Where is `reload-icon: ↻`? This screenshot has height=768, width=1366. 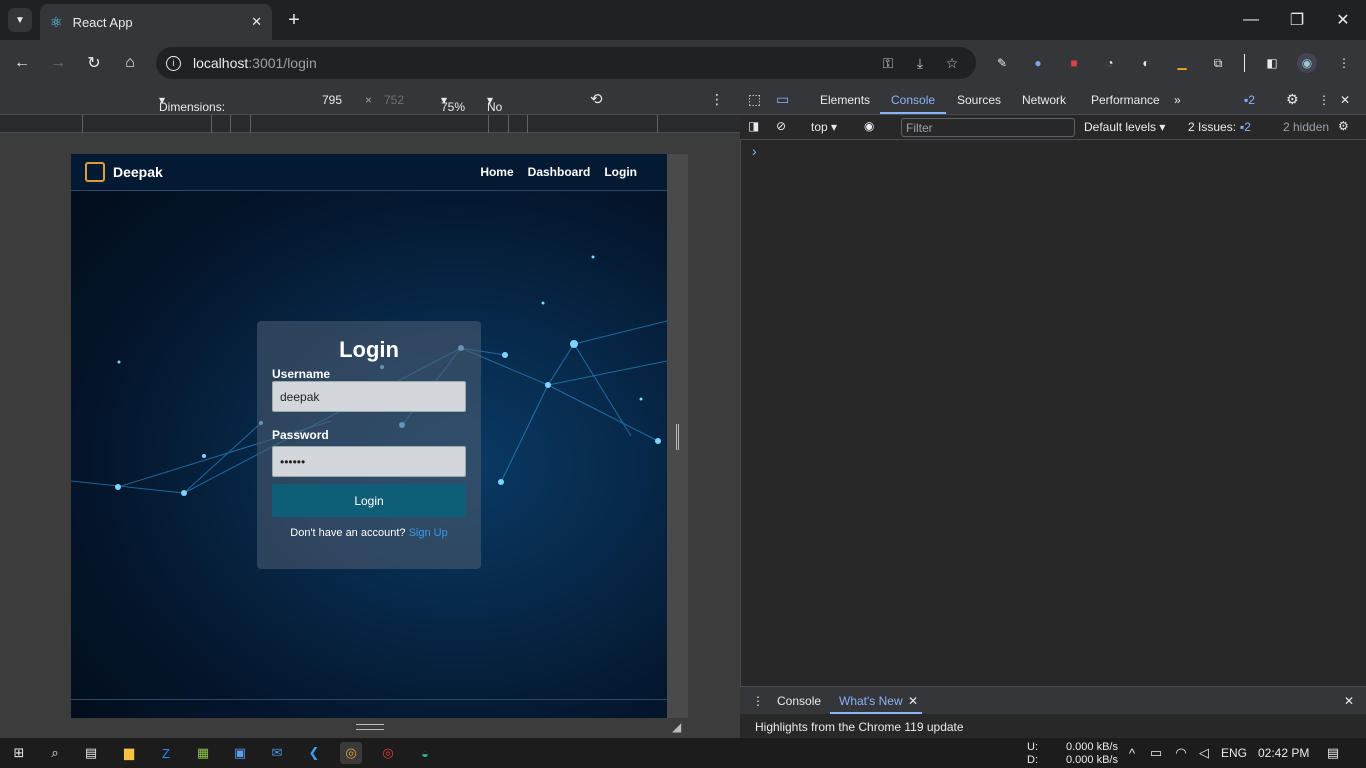 reload-icon: ↻ is located at coordinates (94, 63).